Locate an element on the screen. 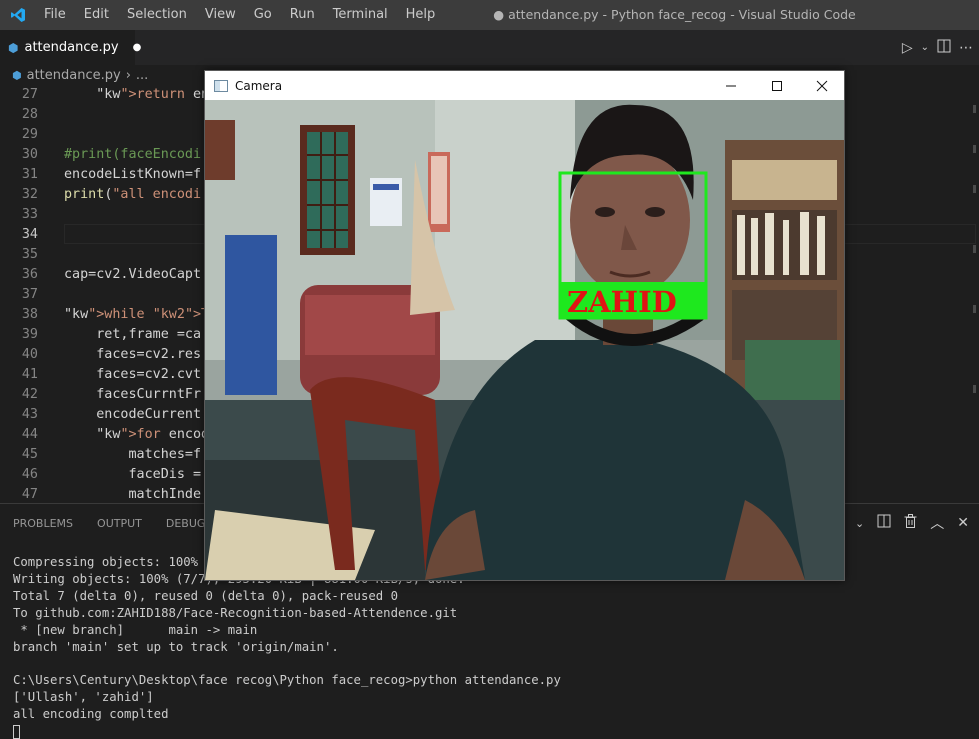 The width and height of the screenshot is (979, 739). line-number: 44 is located at coordinates (29, 434).